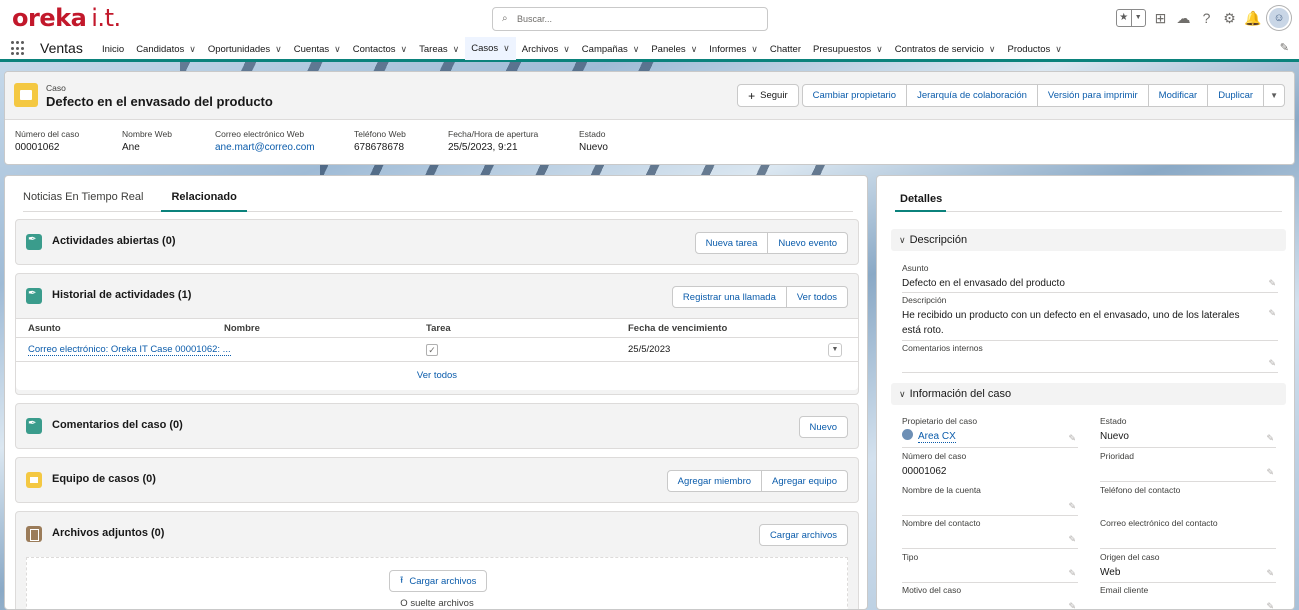 This screenshot has height=610, width=1299. Describe the element at coordinates (733, 49) in the screenshot. I see `nav-item-informes: Informes ∨` at that location.